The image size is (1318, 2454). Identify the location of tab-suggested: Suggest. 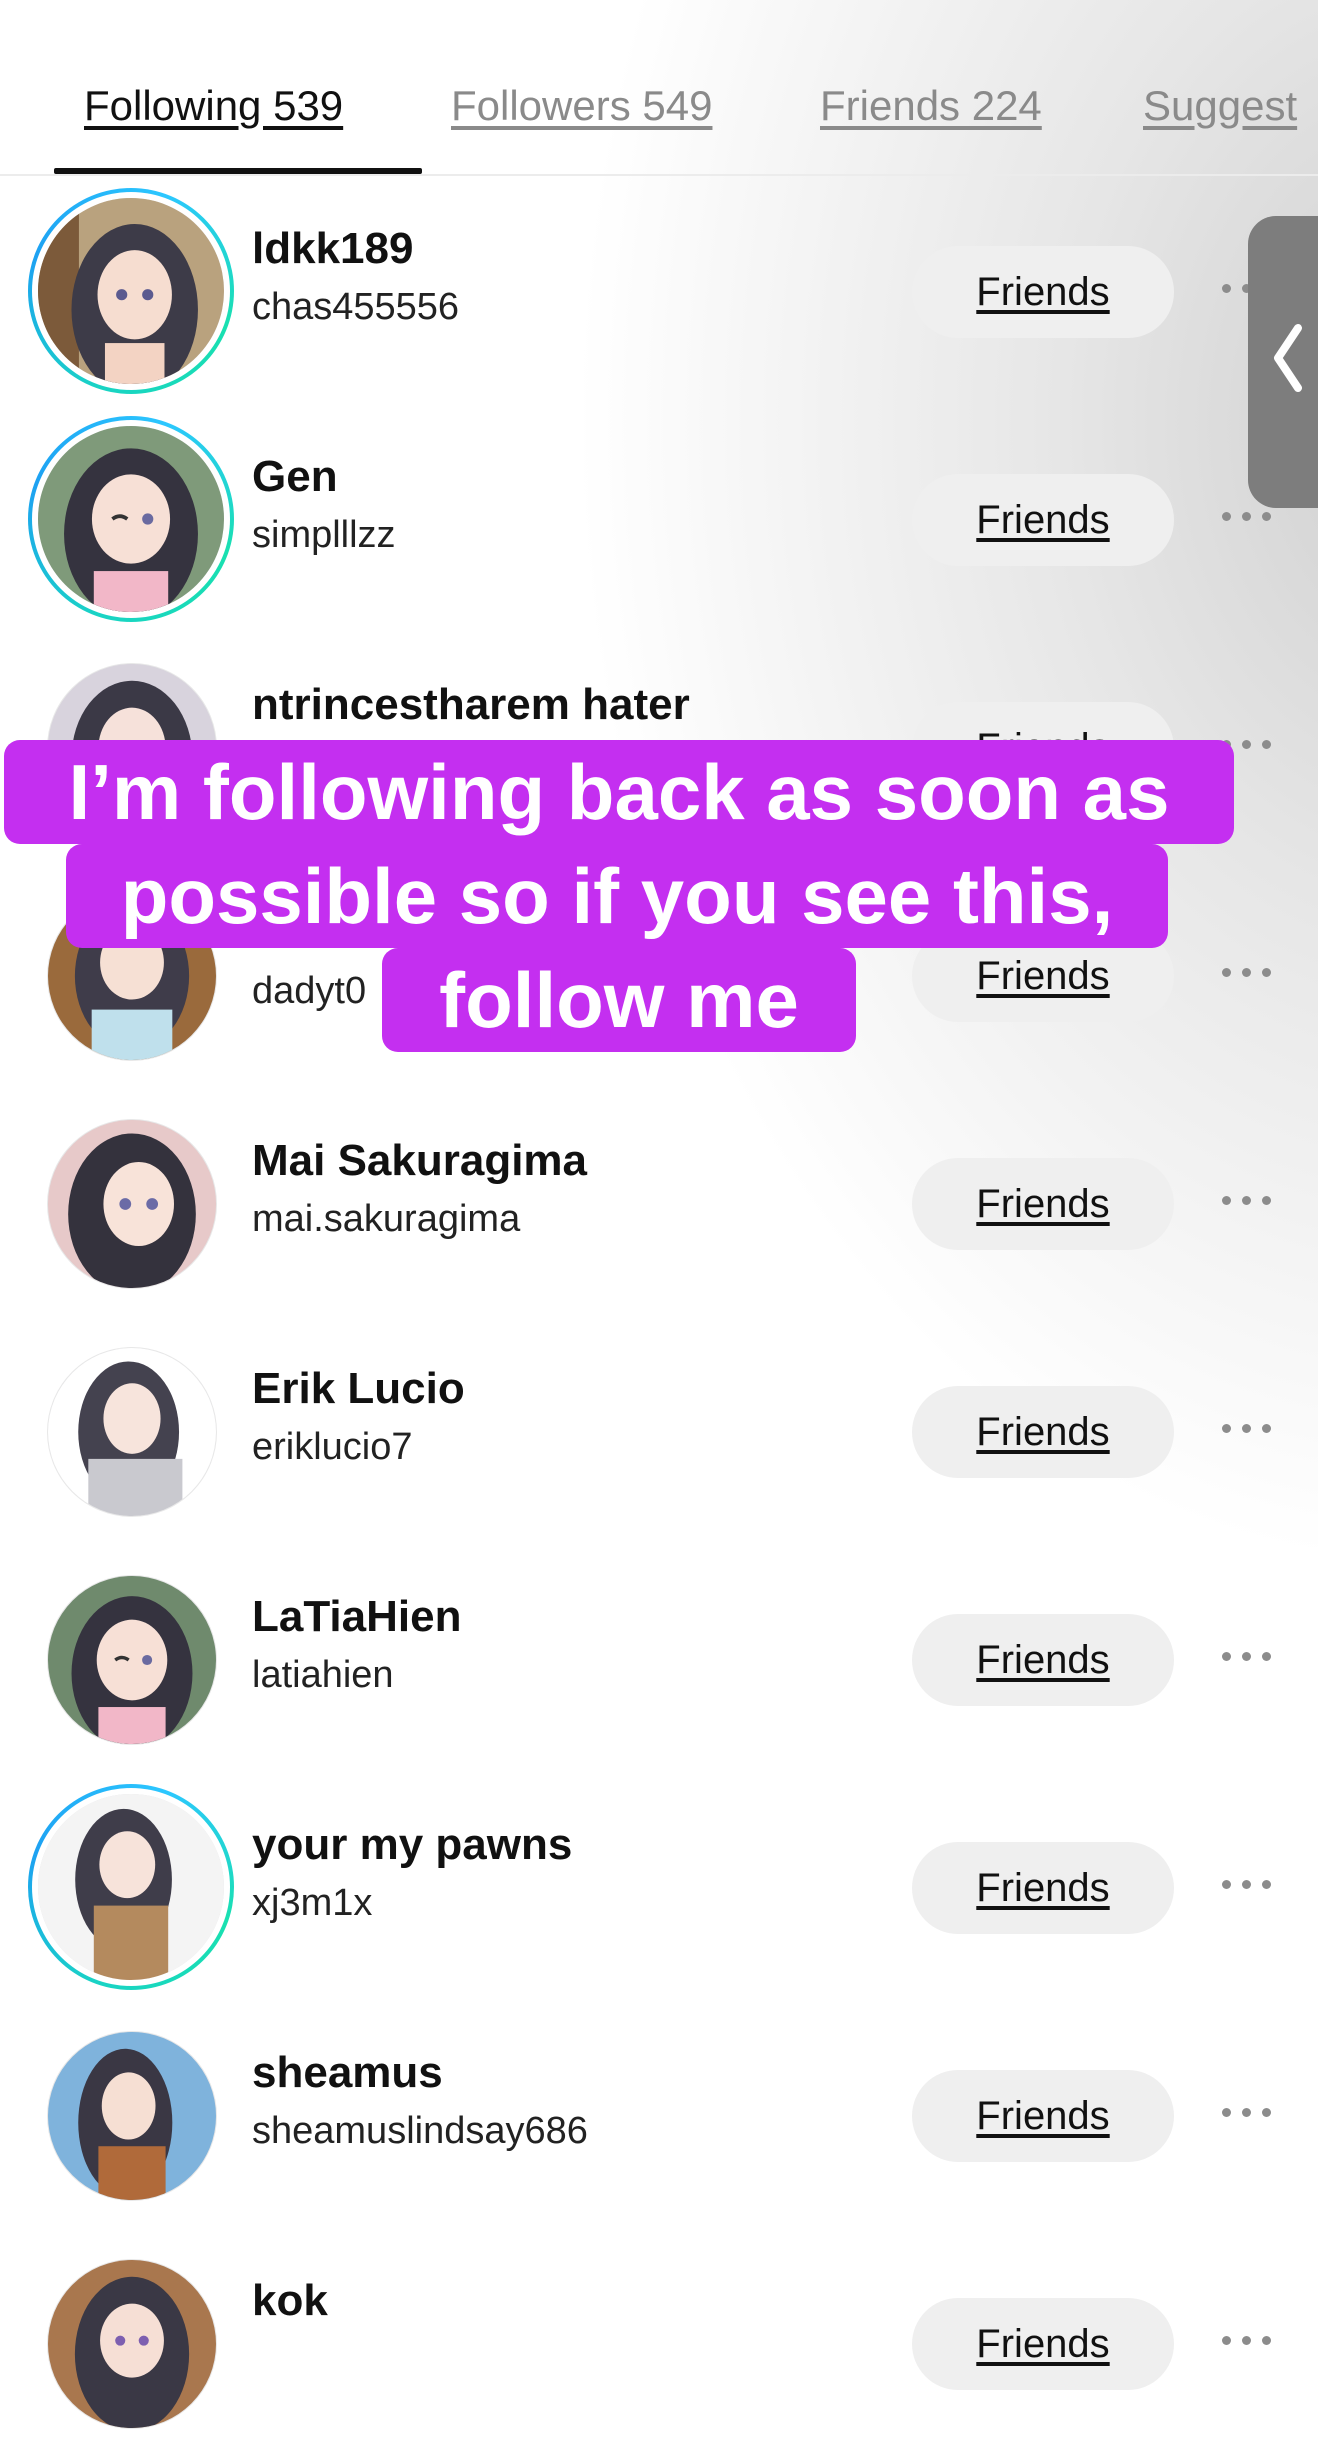
(1220, 106).